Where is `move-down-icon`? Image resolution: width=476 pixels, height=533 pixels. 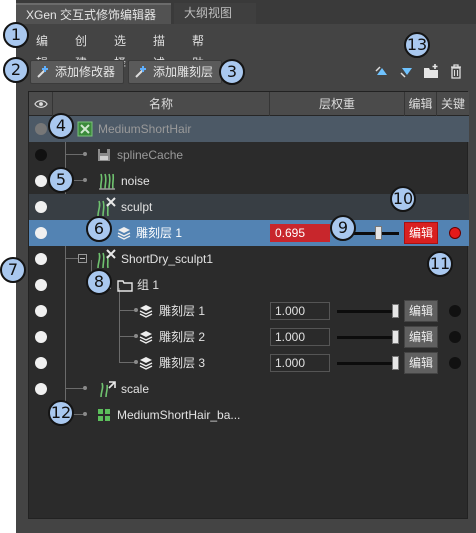
move-down-icon is located at coordinates (407, 71).